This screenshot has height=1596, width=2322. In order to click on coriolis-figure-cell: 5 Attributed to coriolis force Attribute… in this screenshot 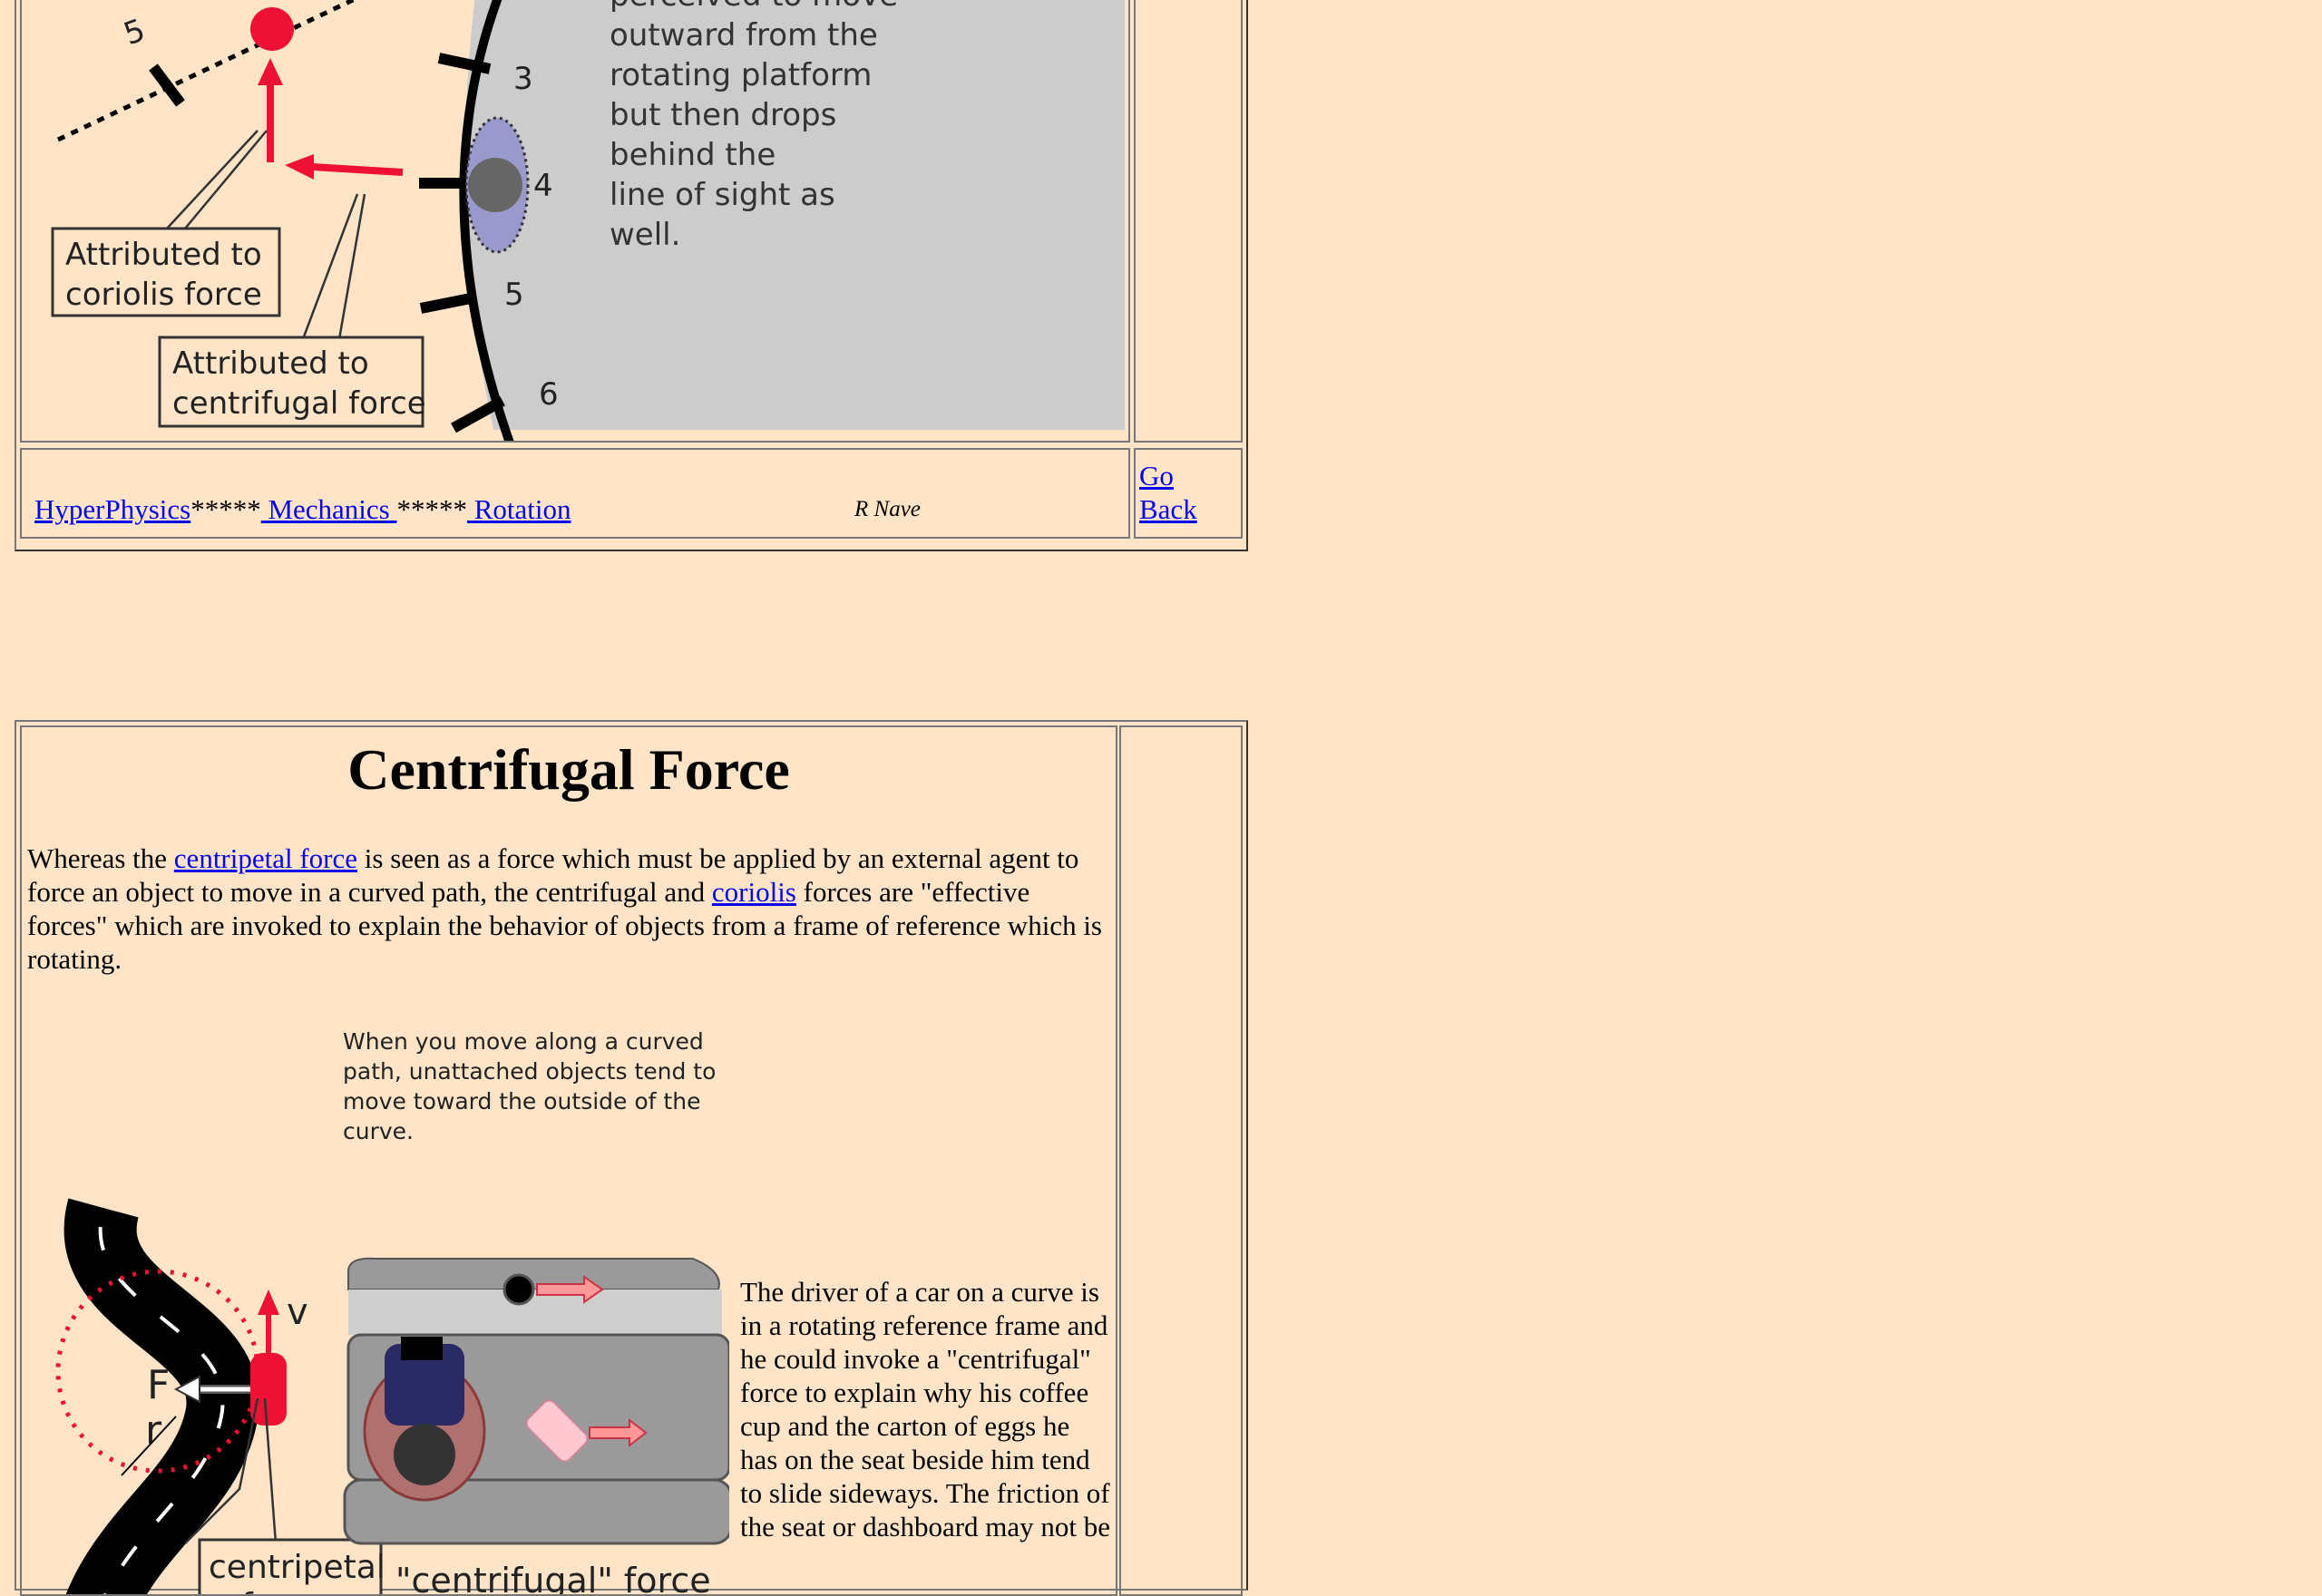, I will do `click(575, 221)`.